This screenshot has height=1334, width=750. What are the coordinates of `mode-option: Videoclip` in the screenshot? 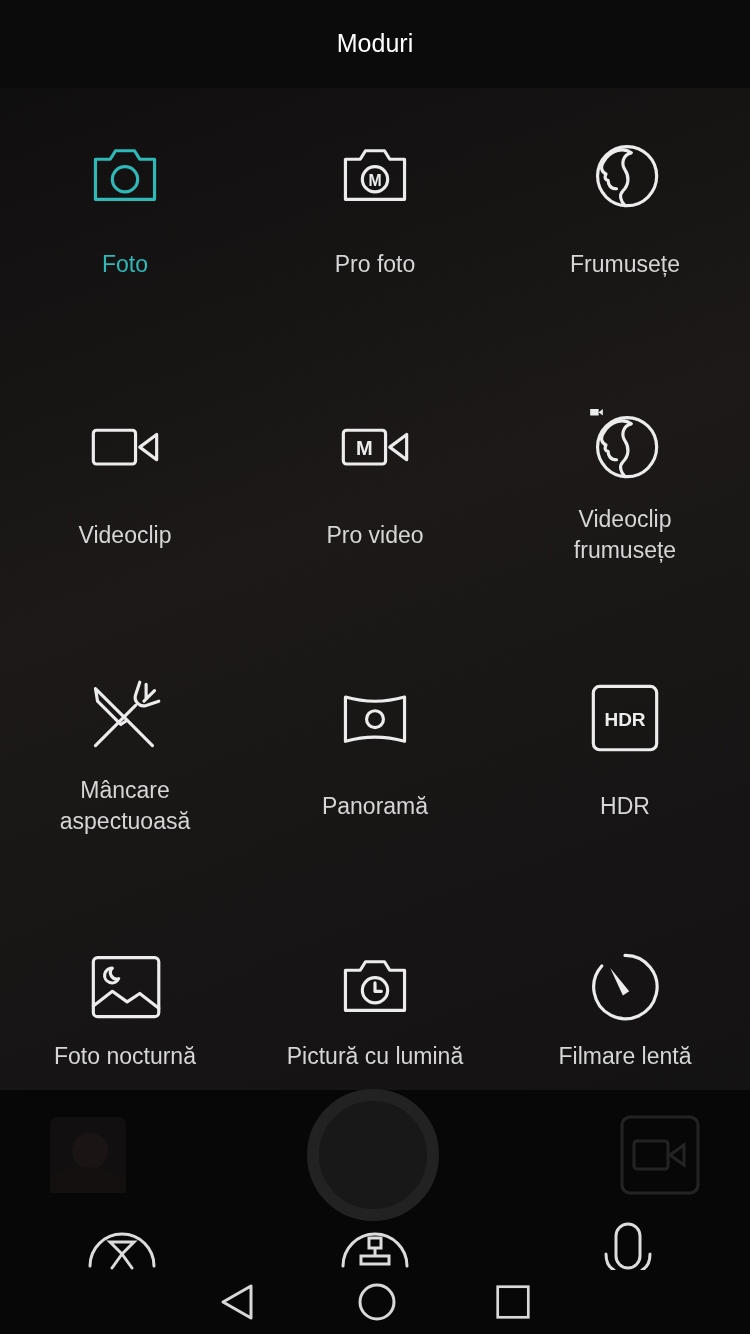 It's located at (125, 535).